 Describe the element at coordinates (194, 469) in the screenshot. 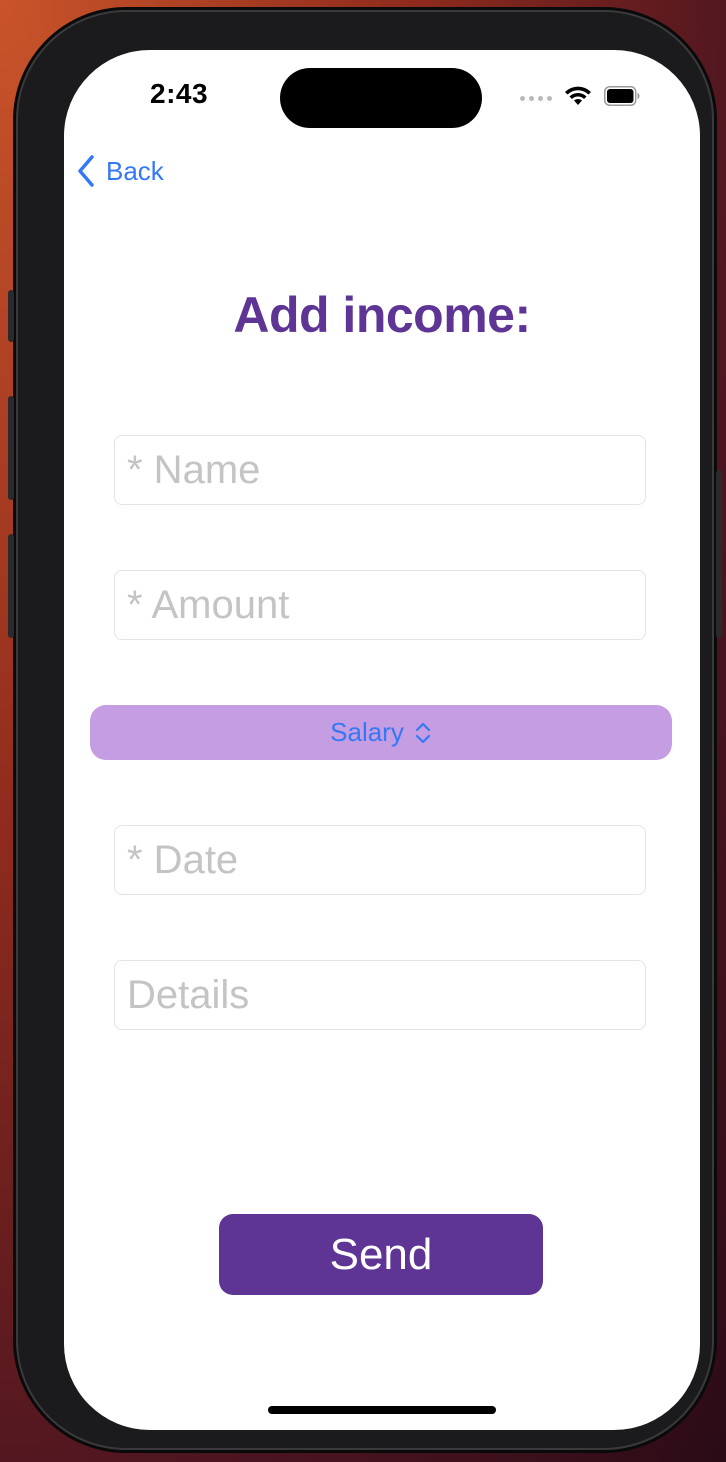

I see `name-placeholder: * Name` at that location.